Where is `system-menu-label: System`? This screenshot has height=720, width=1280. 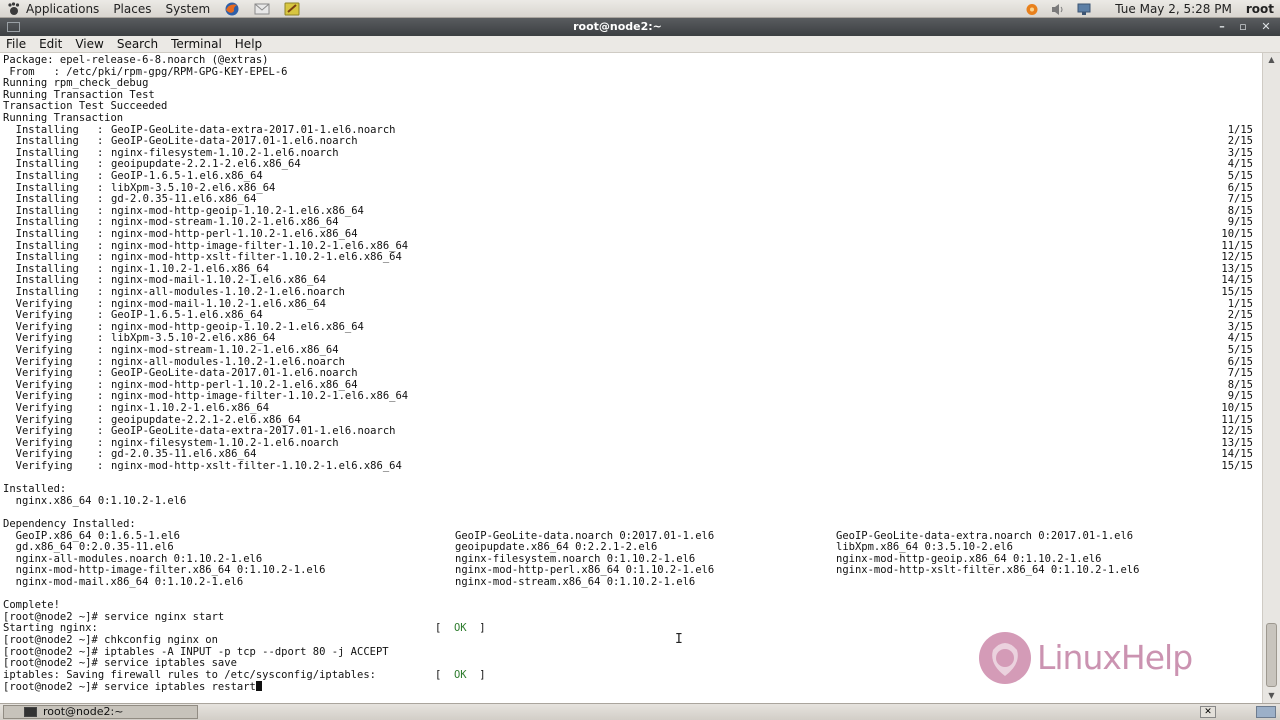
system-menu-label: System is located at coordinates (188, 8).